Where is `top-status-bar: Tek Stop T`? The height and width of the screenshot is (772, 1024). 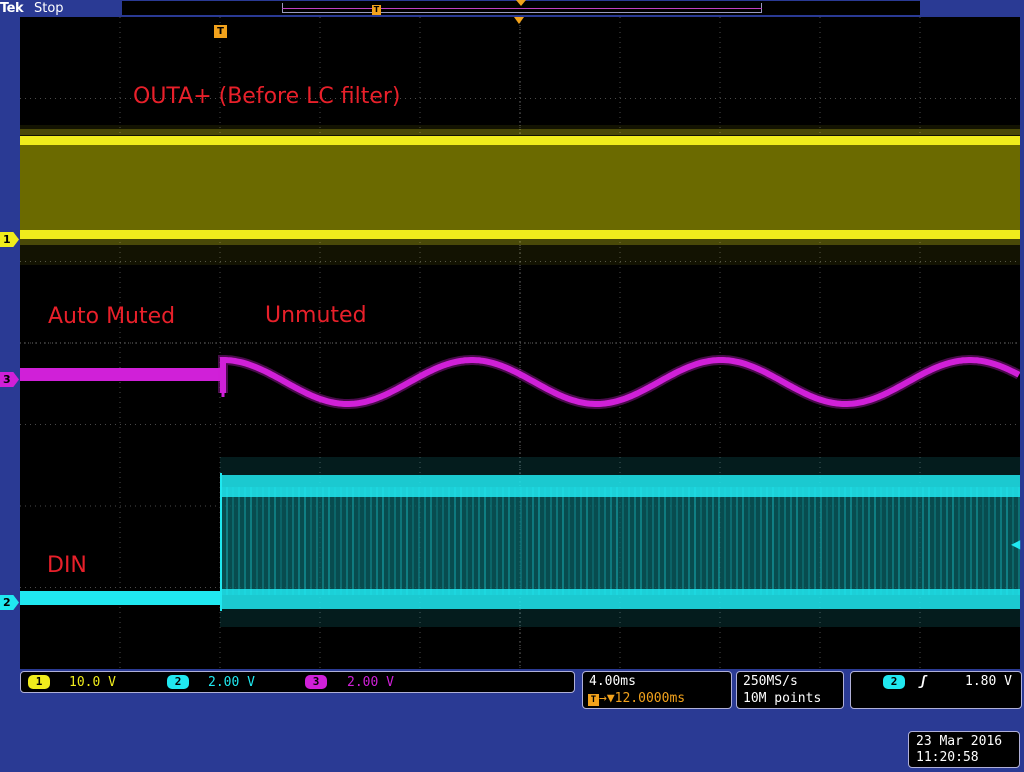
top-status-bar: Tek Stop T is located at coordinates (512, 8).